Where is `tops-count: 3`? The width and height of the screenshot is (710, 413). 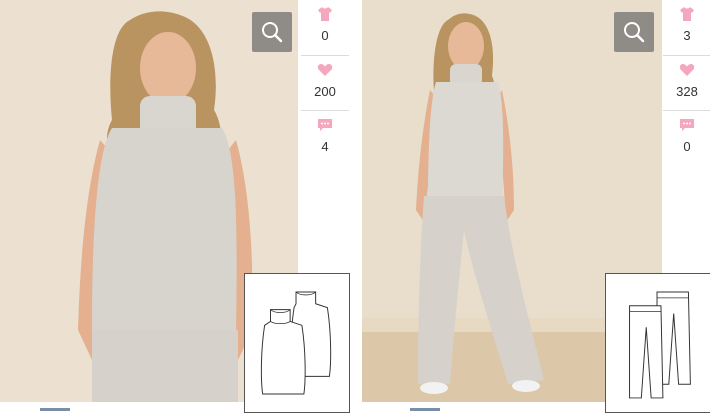
tops-count: 3 is located at coordinates (687, 35).